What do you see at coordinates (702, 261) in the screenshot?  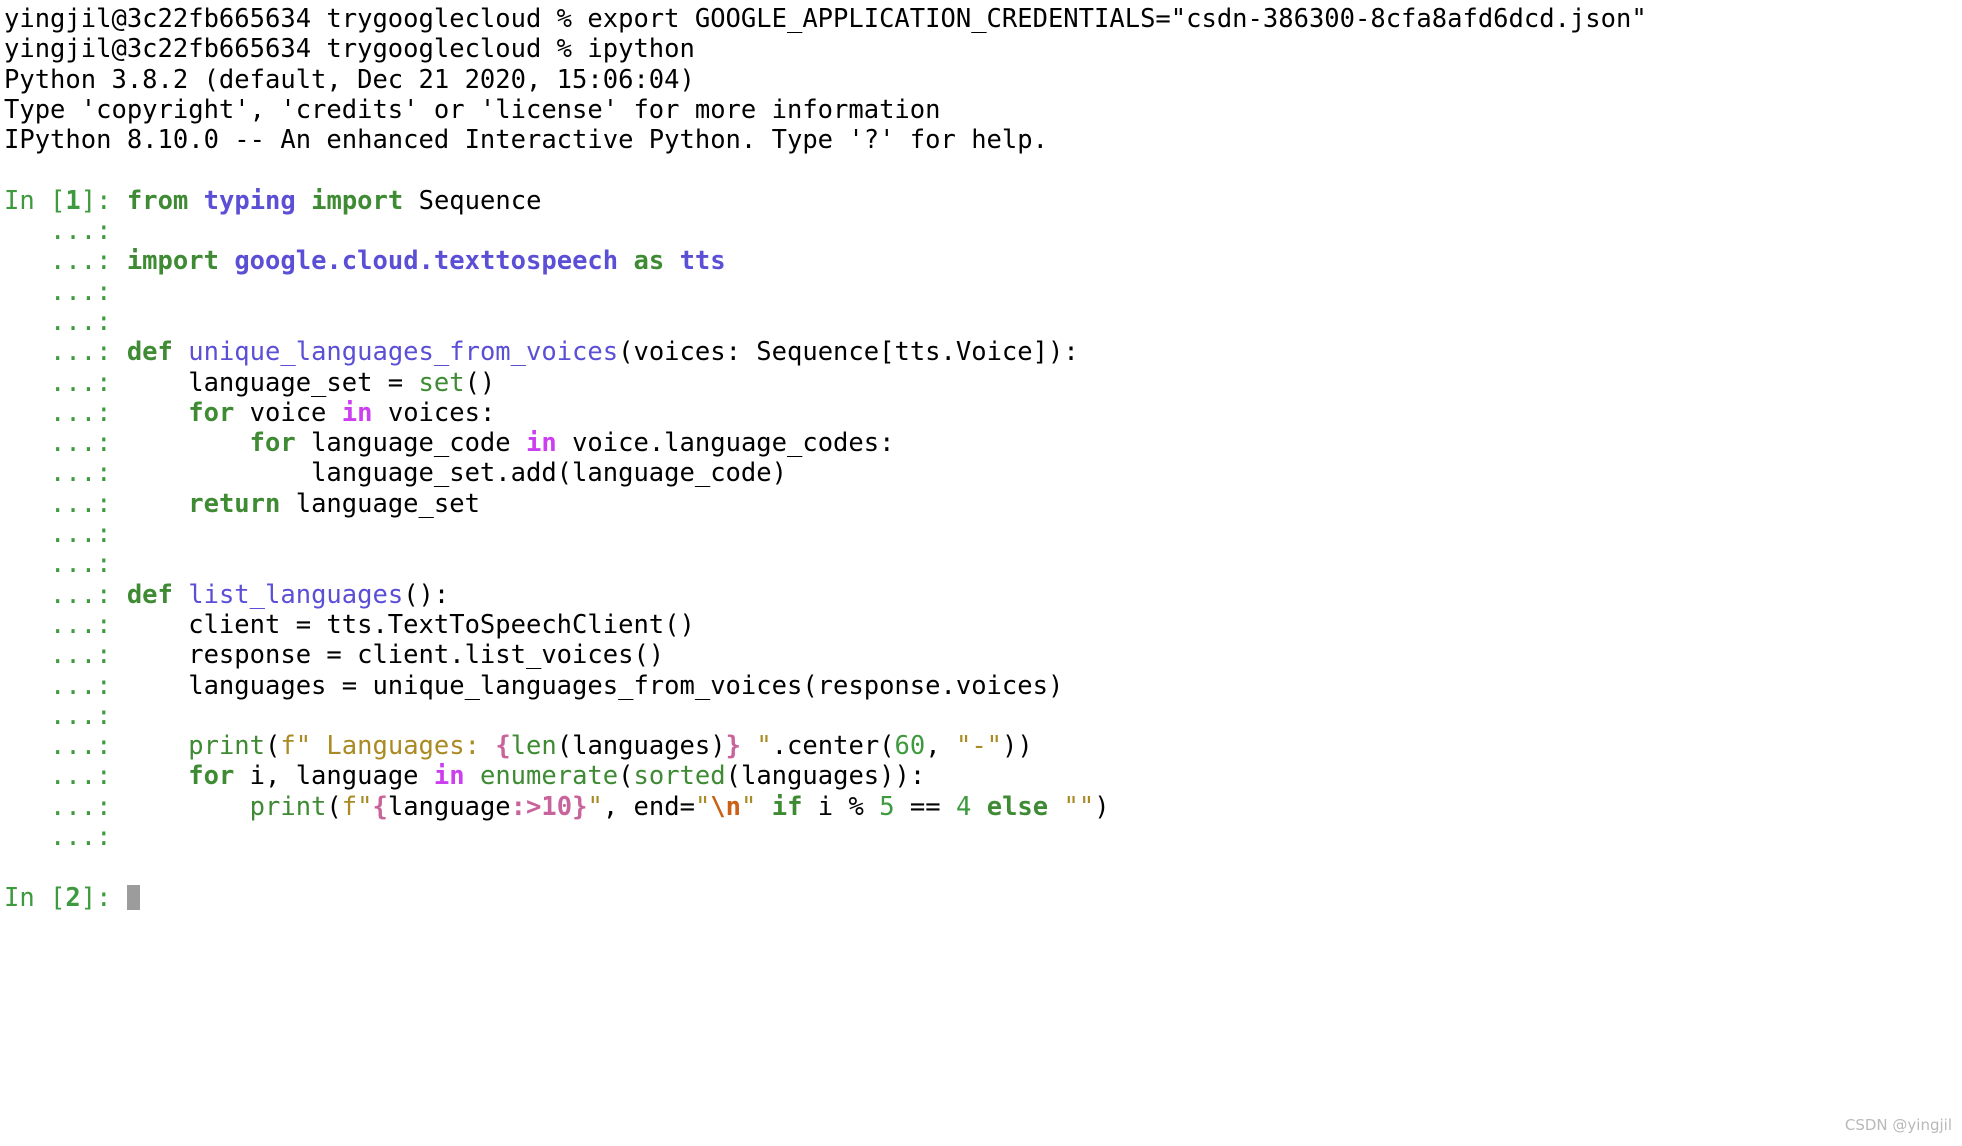 I see `alias-tts: tts` at bounding box center [702, 261].